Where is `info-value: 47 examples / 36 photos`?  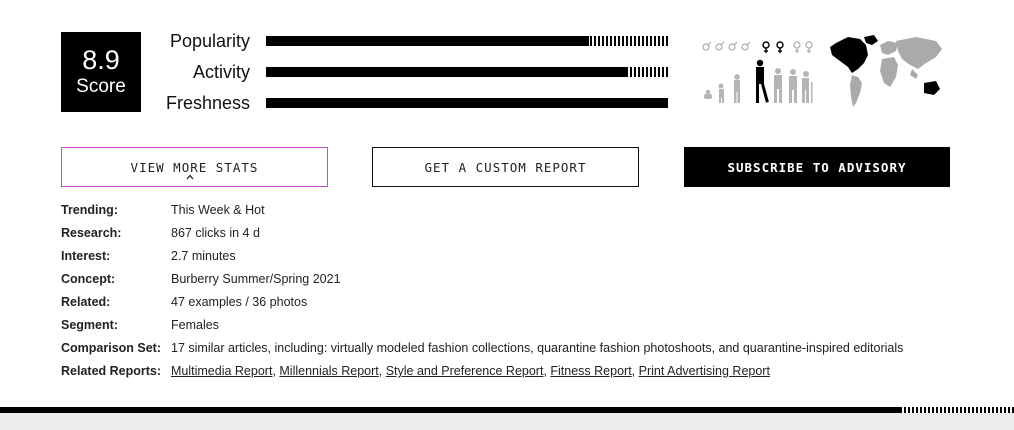 info-value: 47 examples / 36 photos is located at coordinates (239, 302).